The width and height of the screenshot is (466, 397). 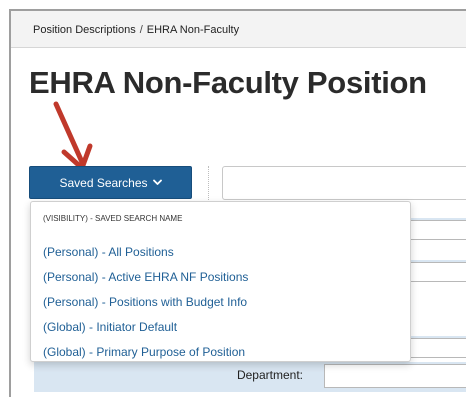 What do you see at coordinates (228, 82) in the screenshot?
I see `page-title: EHRA Non-Faculty Position` at bounding box center [228, 82].